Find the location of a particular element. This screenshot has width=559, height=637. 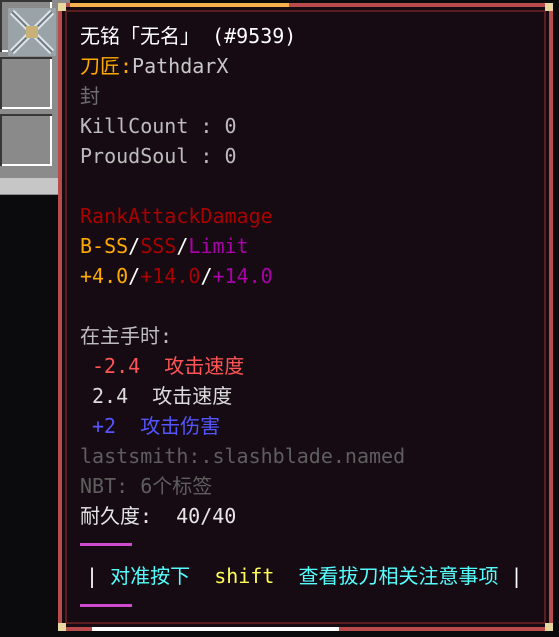

registry-name: lastsmith:.slashblade.named is located at coordinates (243, 456).